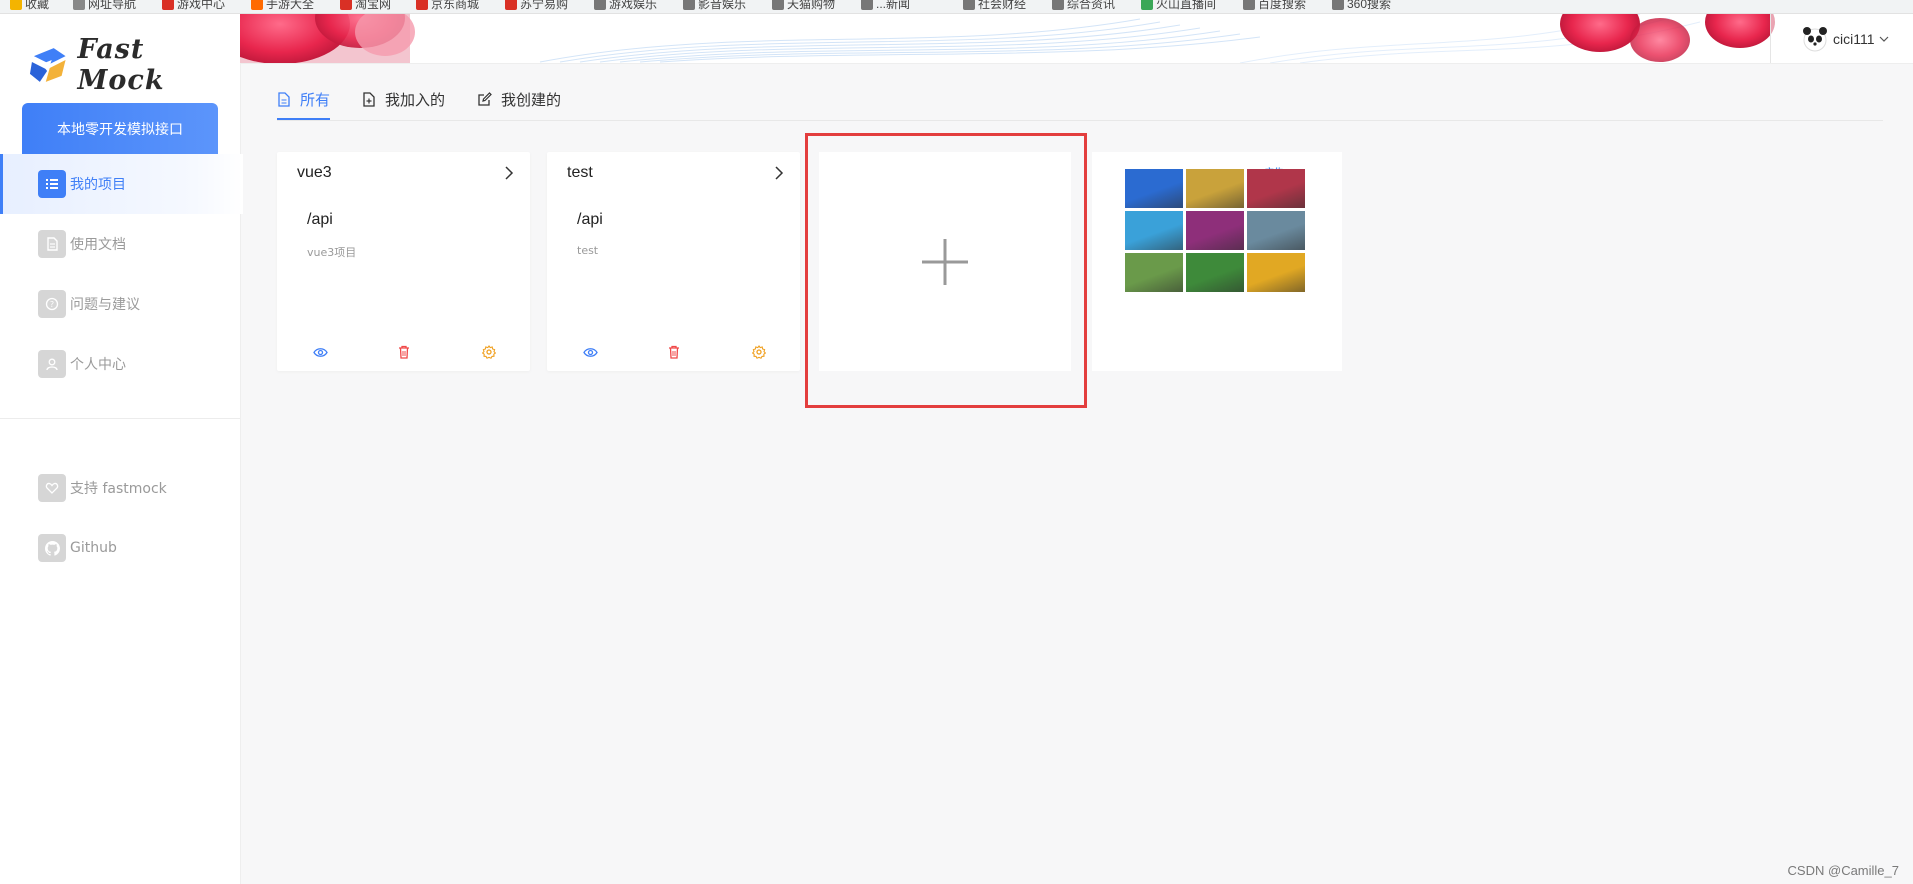 The width and height of the screenshot is (1913, 884). What do you see at coordinates (714, 6) in the screenshot?
I see `bookmark-item: 影音娱乐` at bounding box center [714, 6].